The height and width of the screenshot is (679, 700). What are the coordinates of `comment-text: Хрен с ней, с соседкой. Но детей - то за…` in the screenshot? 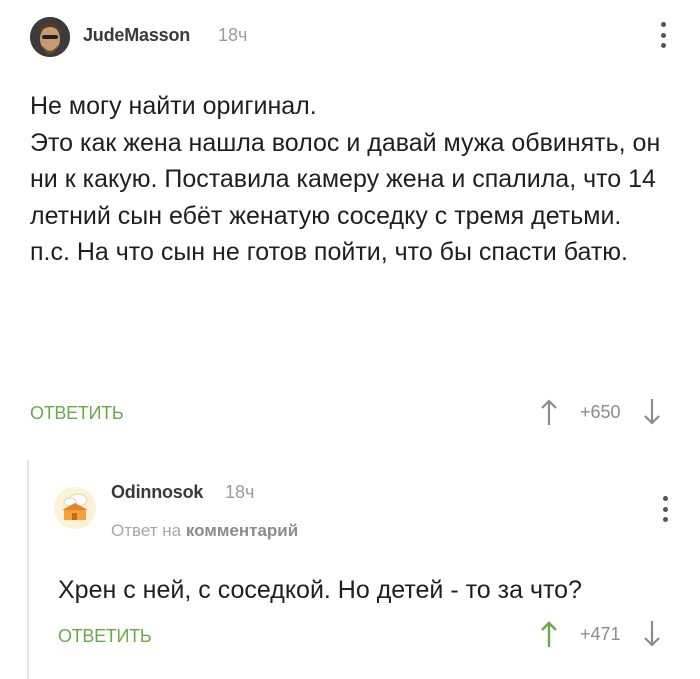 It's located at (320, 590).